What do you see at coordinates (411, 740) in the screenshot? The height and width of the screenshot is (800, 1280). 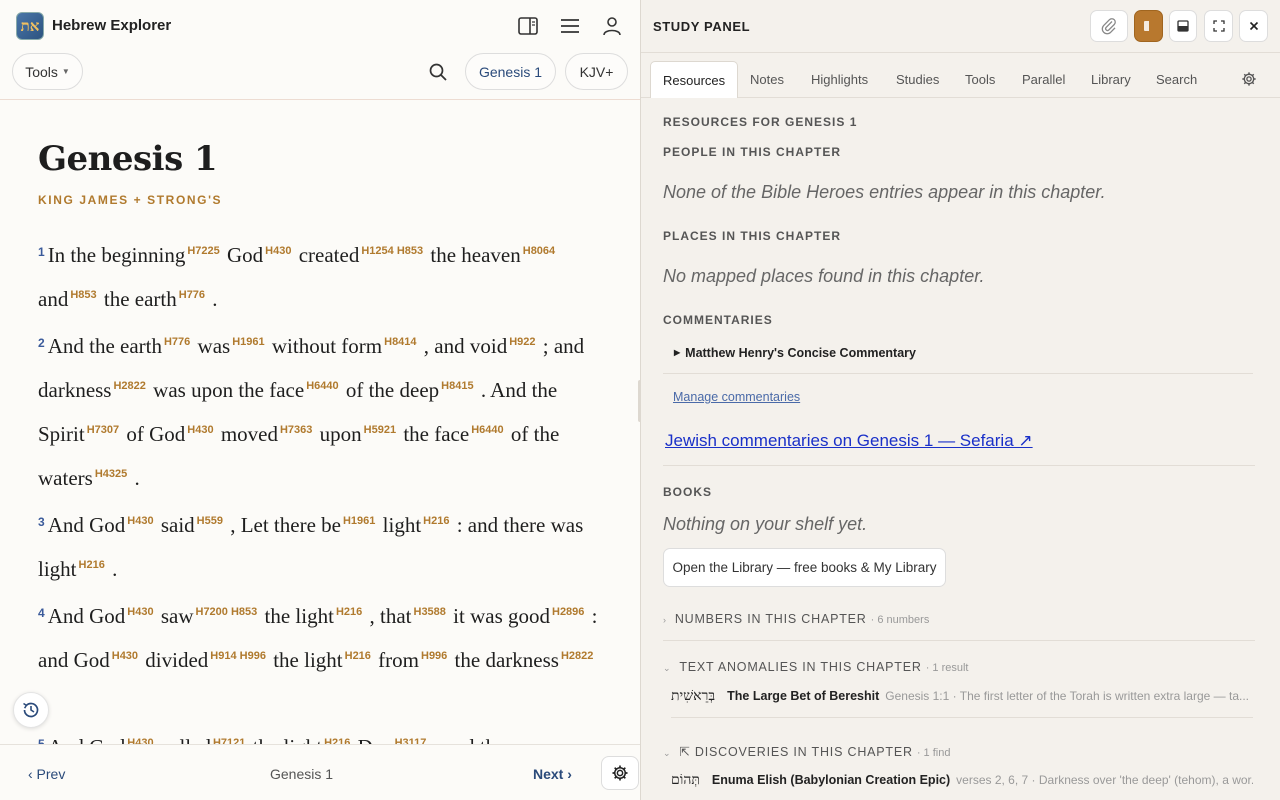 I see `strongs-number: H3117` at bounding box center [411, 740].